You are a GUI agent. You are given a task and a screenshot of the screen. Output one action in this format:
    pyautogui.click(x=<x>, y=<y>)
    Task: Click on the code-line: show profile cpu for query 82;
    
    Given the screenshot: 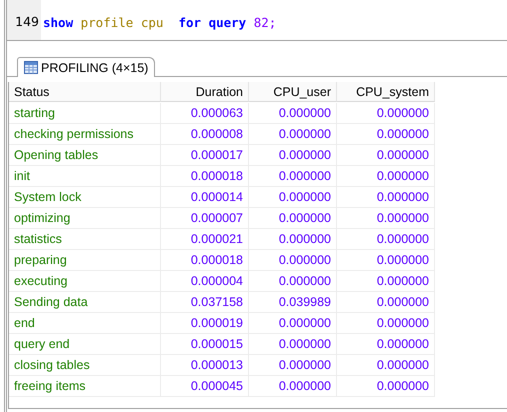 What is the action you would take?
    pyautogui.click(x=159, y=22)
    